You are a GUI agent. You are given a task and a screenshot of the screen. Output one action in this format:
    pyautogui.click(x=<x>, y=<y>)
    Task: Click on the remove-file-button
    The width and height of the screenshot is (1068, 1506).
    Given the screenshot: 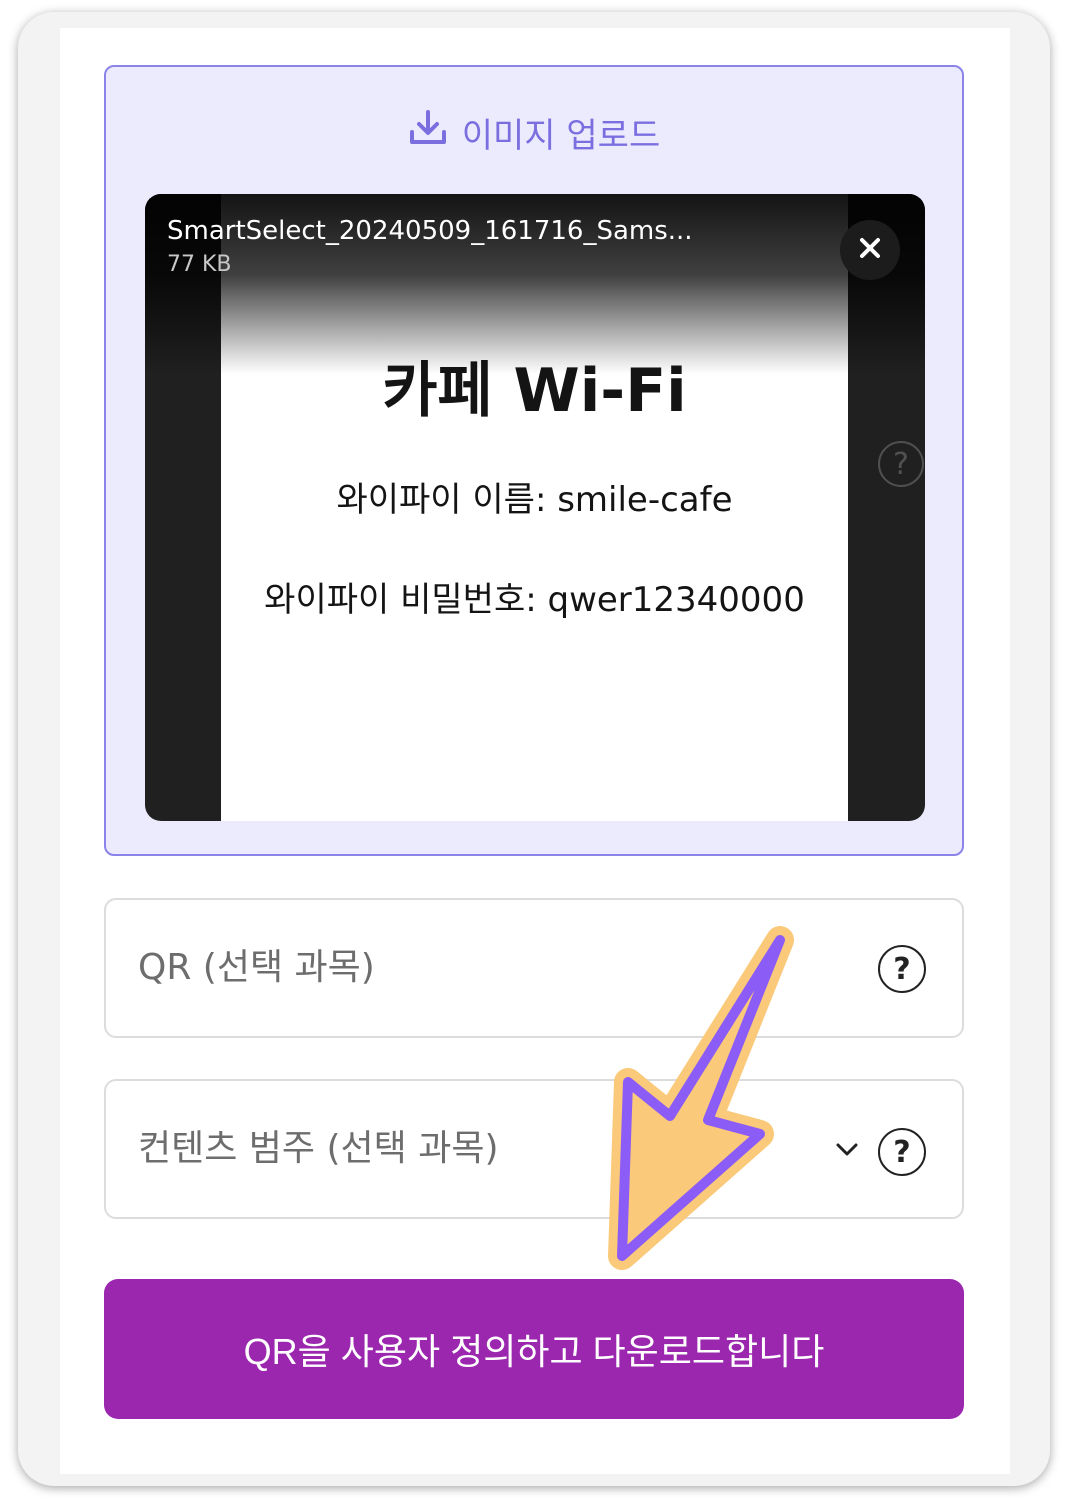 What is the action you would take?
    pyautogui.click(x=870, y=250)
    